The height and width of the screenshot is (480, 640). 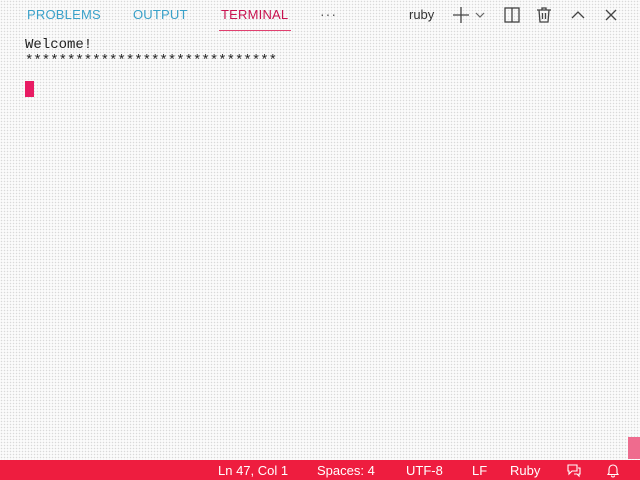 What do you see at coordinates (151, 61) in the screenshot?
I see `terminal-line: ******************************` at bounding box center [151, 61].